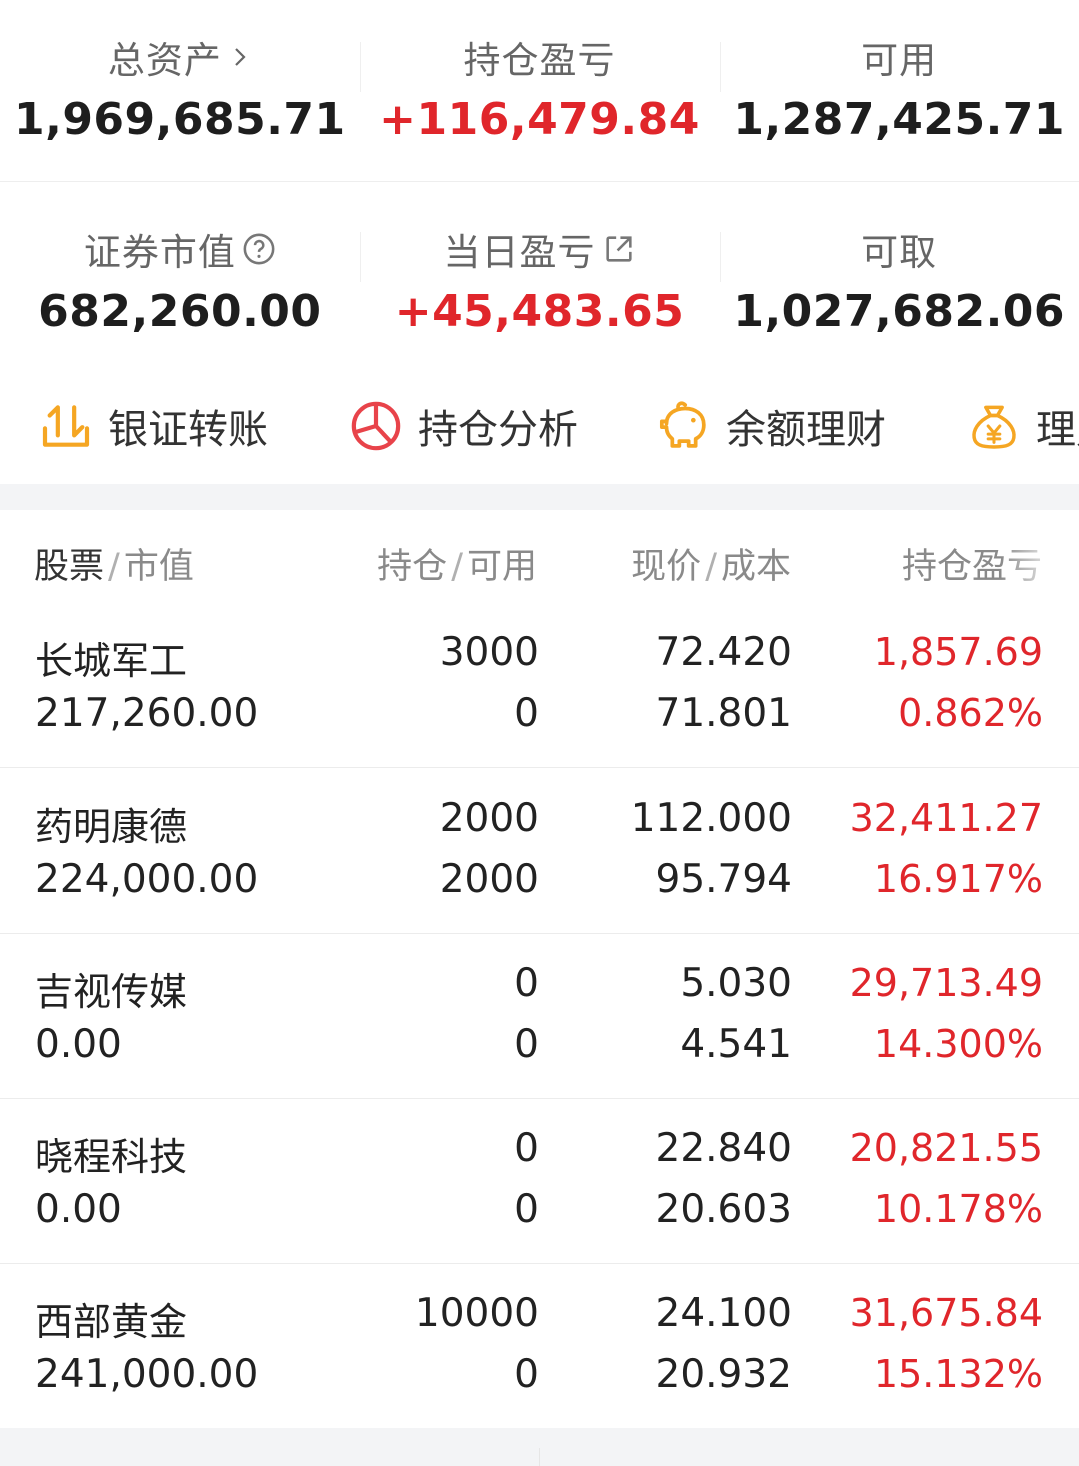 This screenshot has height=1466, width=1079. What do you see at coordinates (711, 567) in the screenshot?
I see `header-price: 现价 / 成本` at bounding box center [711, 567].